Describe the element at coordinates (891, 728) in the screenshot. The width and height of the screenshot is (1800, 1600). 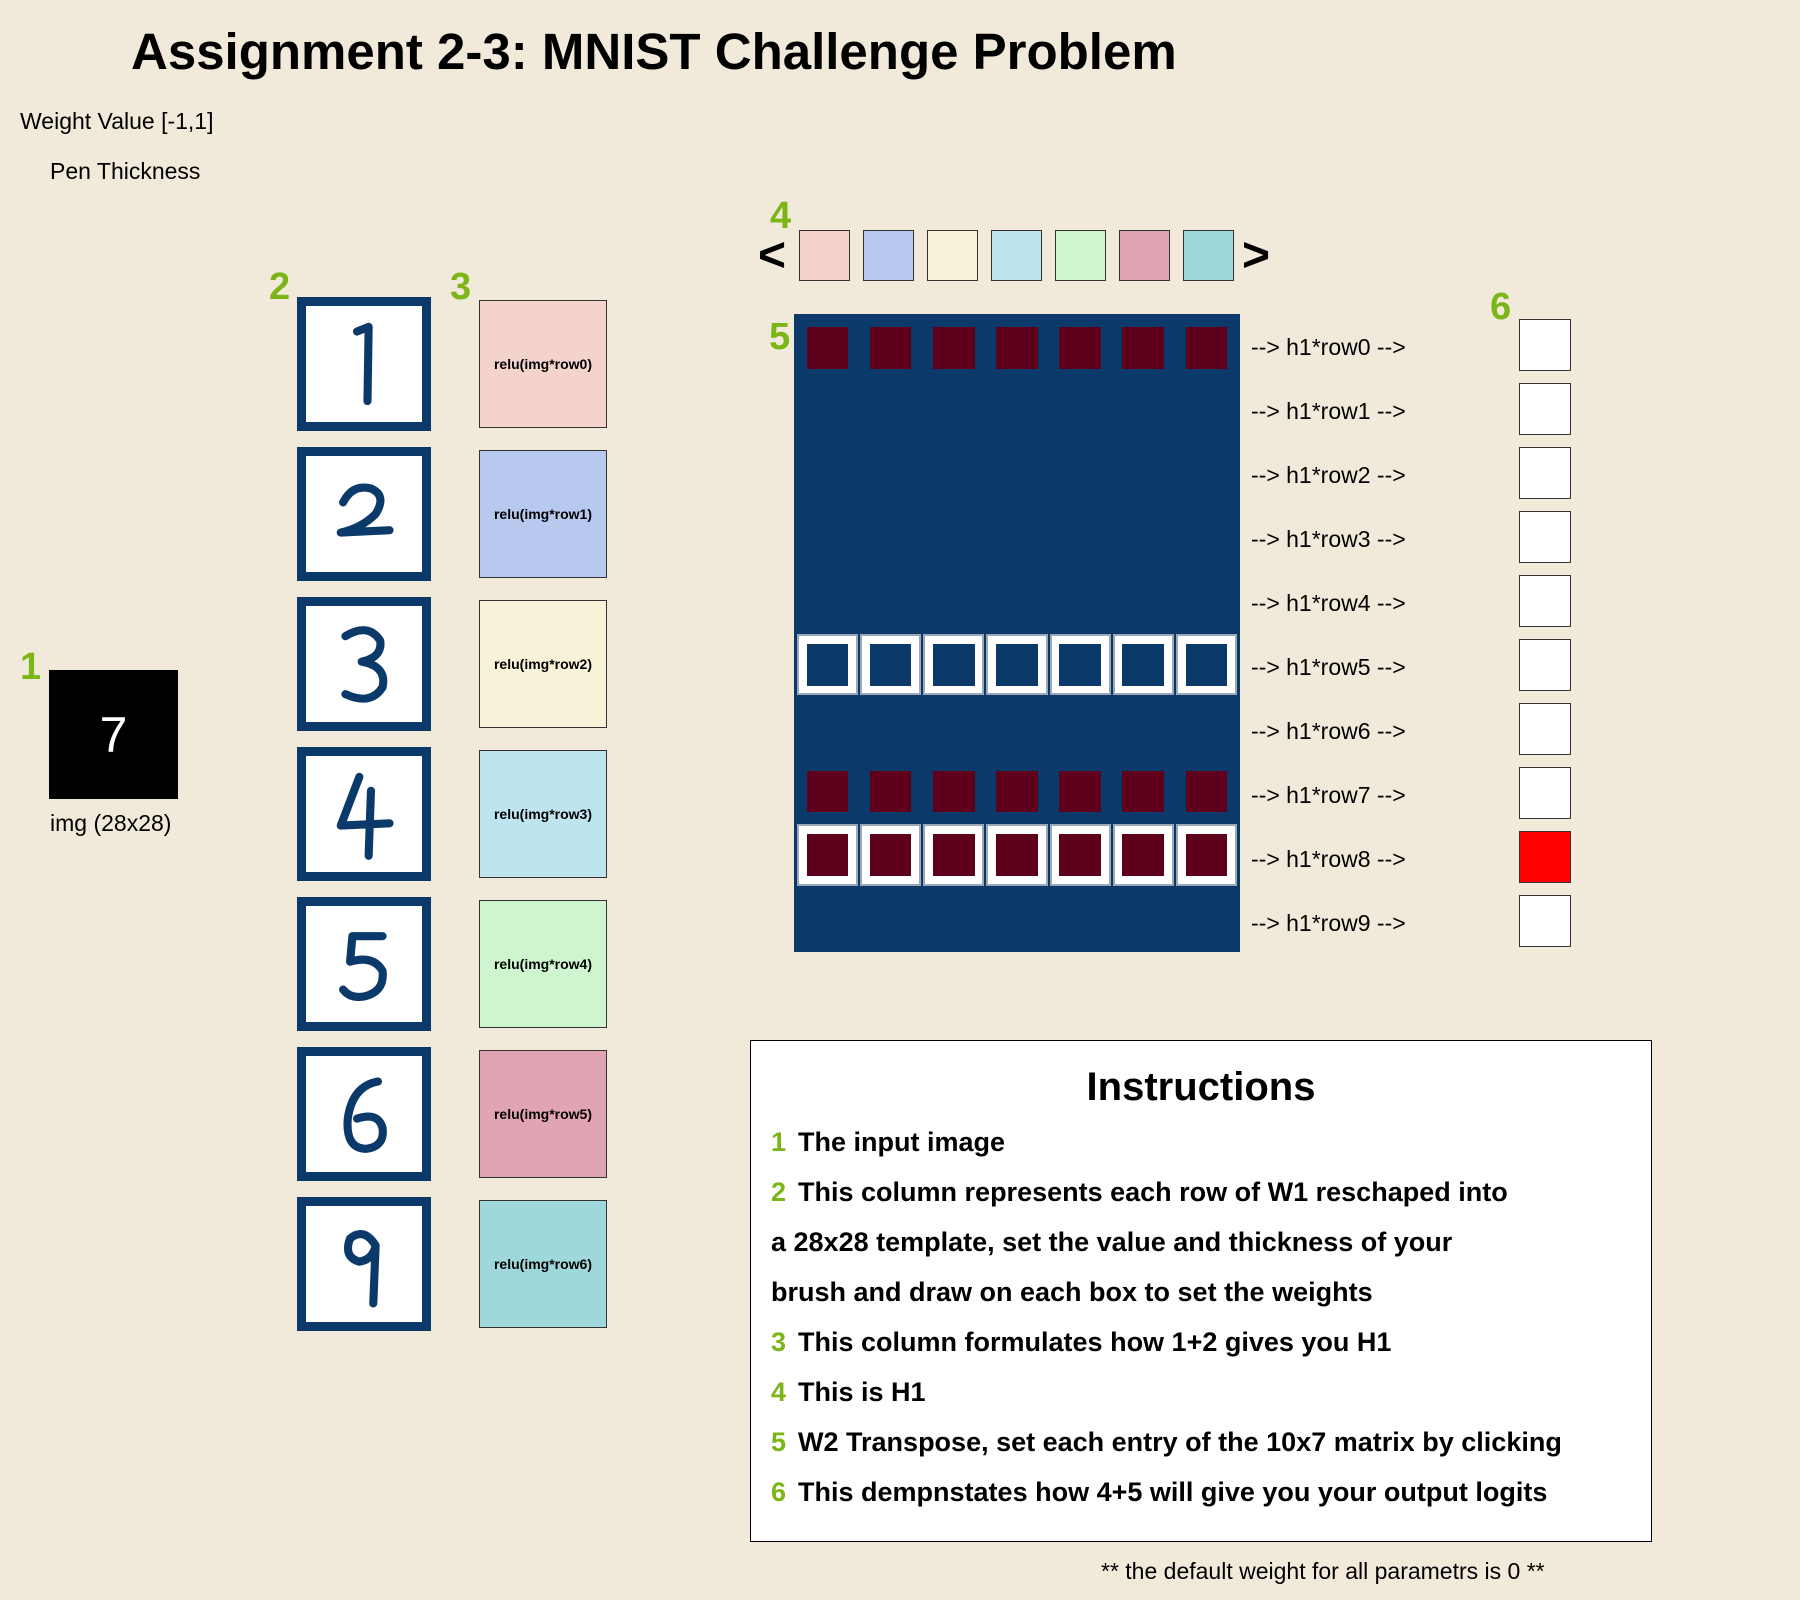
I see `w2-cell-r6-c1` at that location.